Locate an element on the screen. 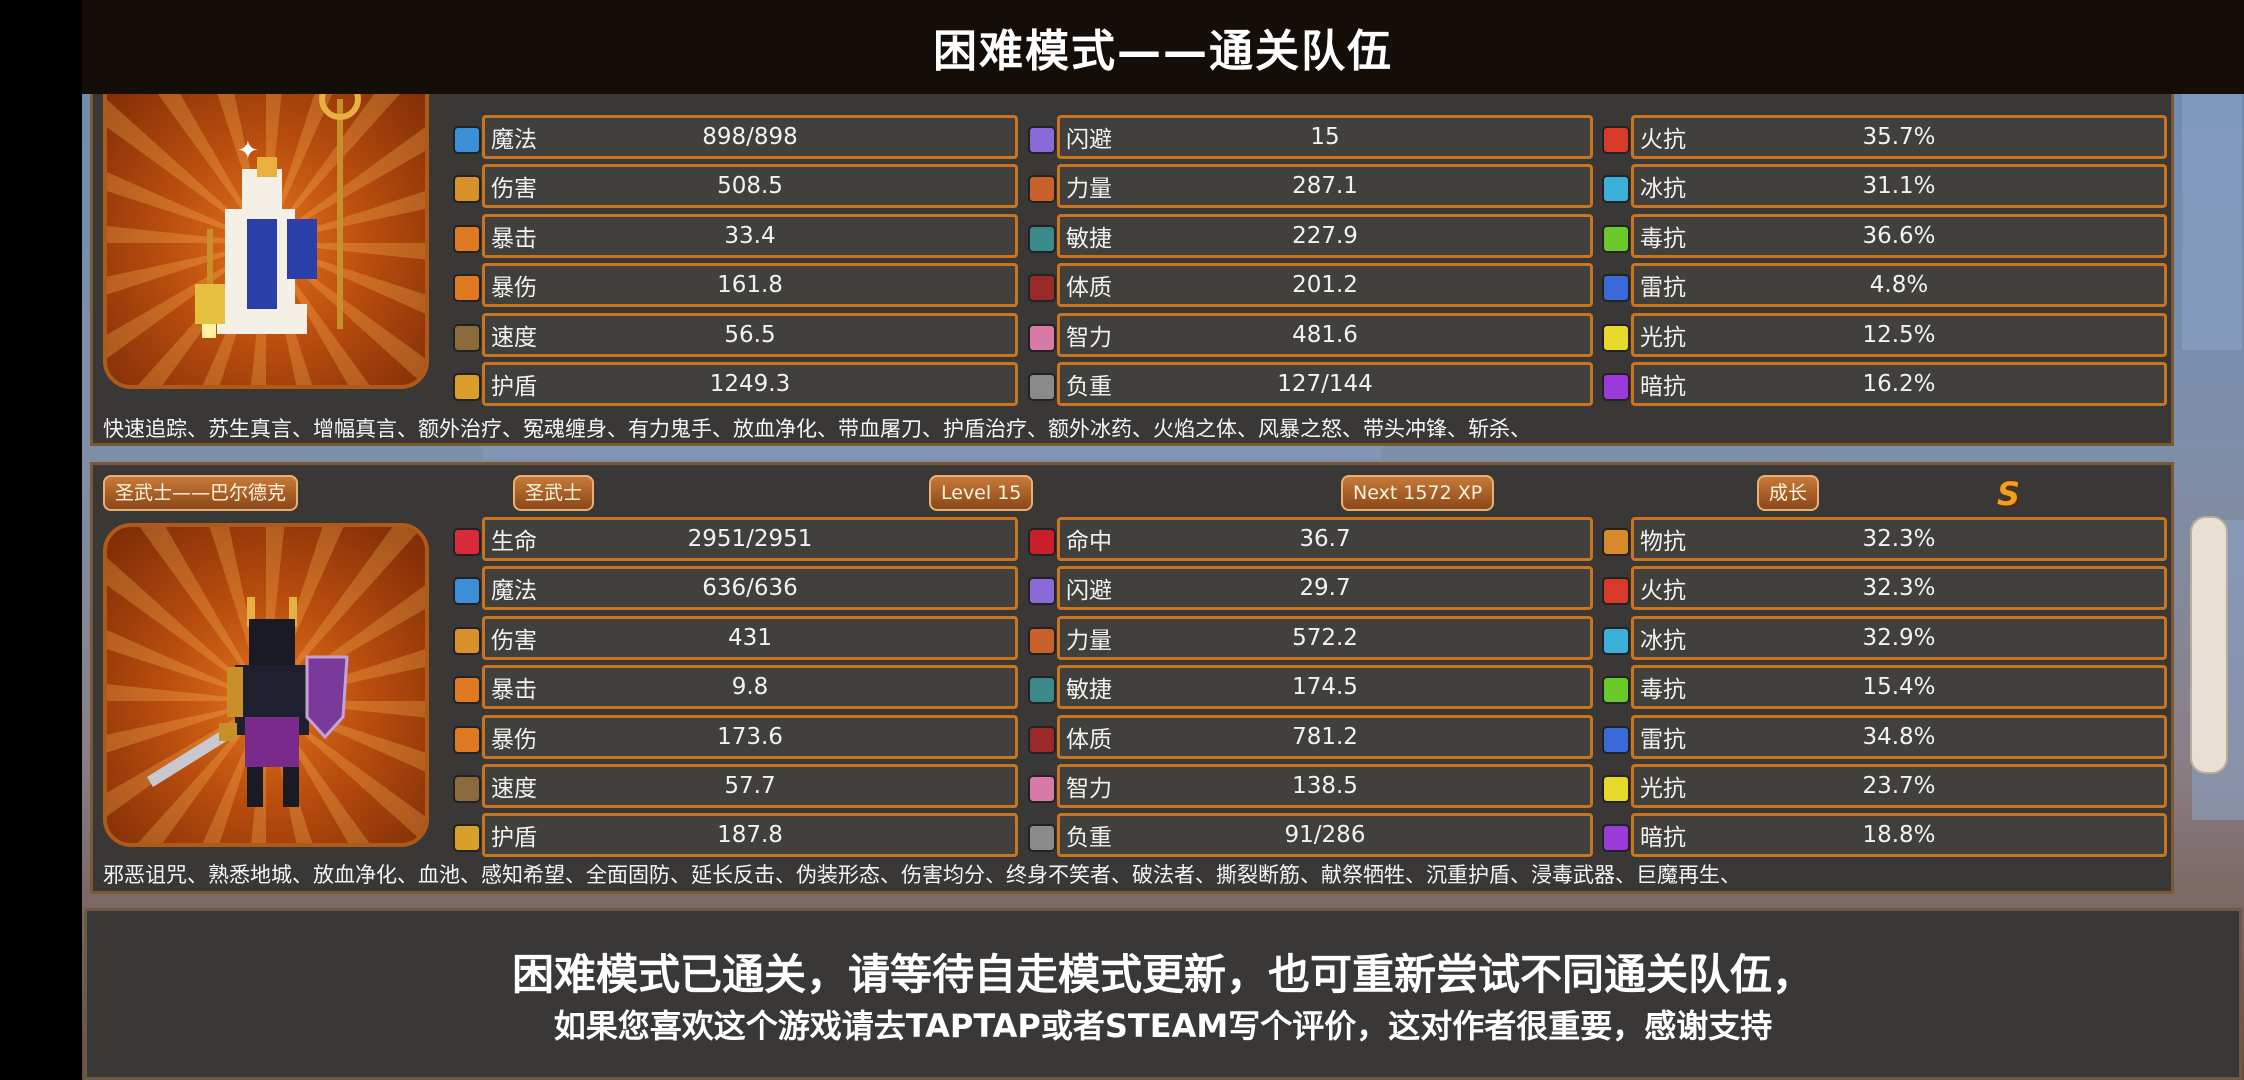 The height and width of the screenshot is (1080, 2244). fire-resist-icon is located at coordinates (1616, 140).